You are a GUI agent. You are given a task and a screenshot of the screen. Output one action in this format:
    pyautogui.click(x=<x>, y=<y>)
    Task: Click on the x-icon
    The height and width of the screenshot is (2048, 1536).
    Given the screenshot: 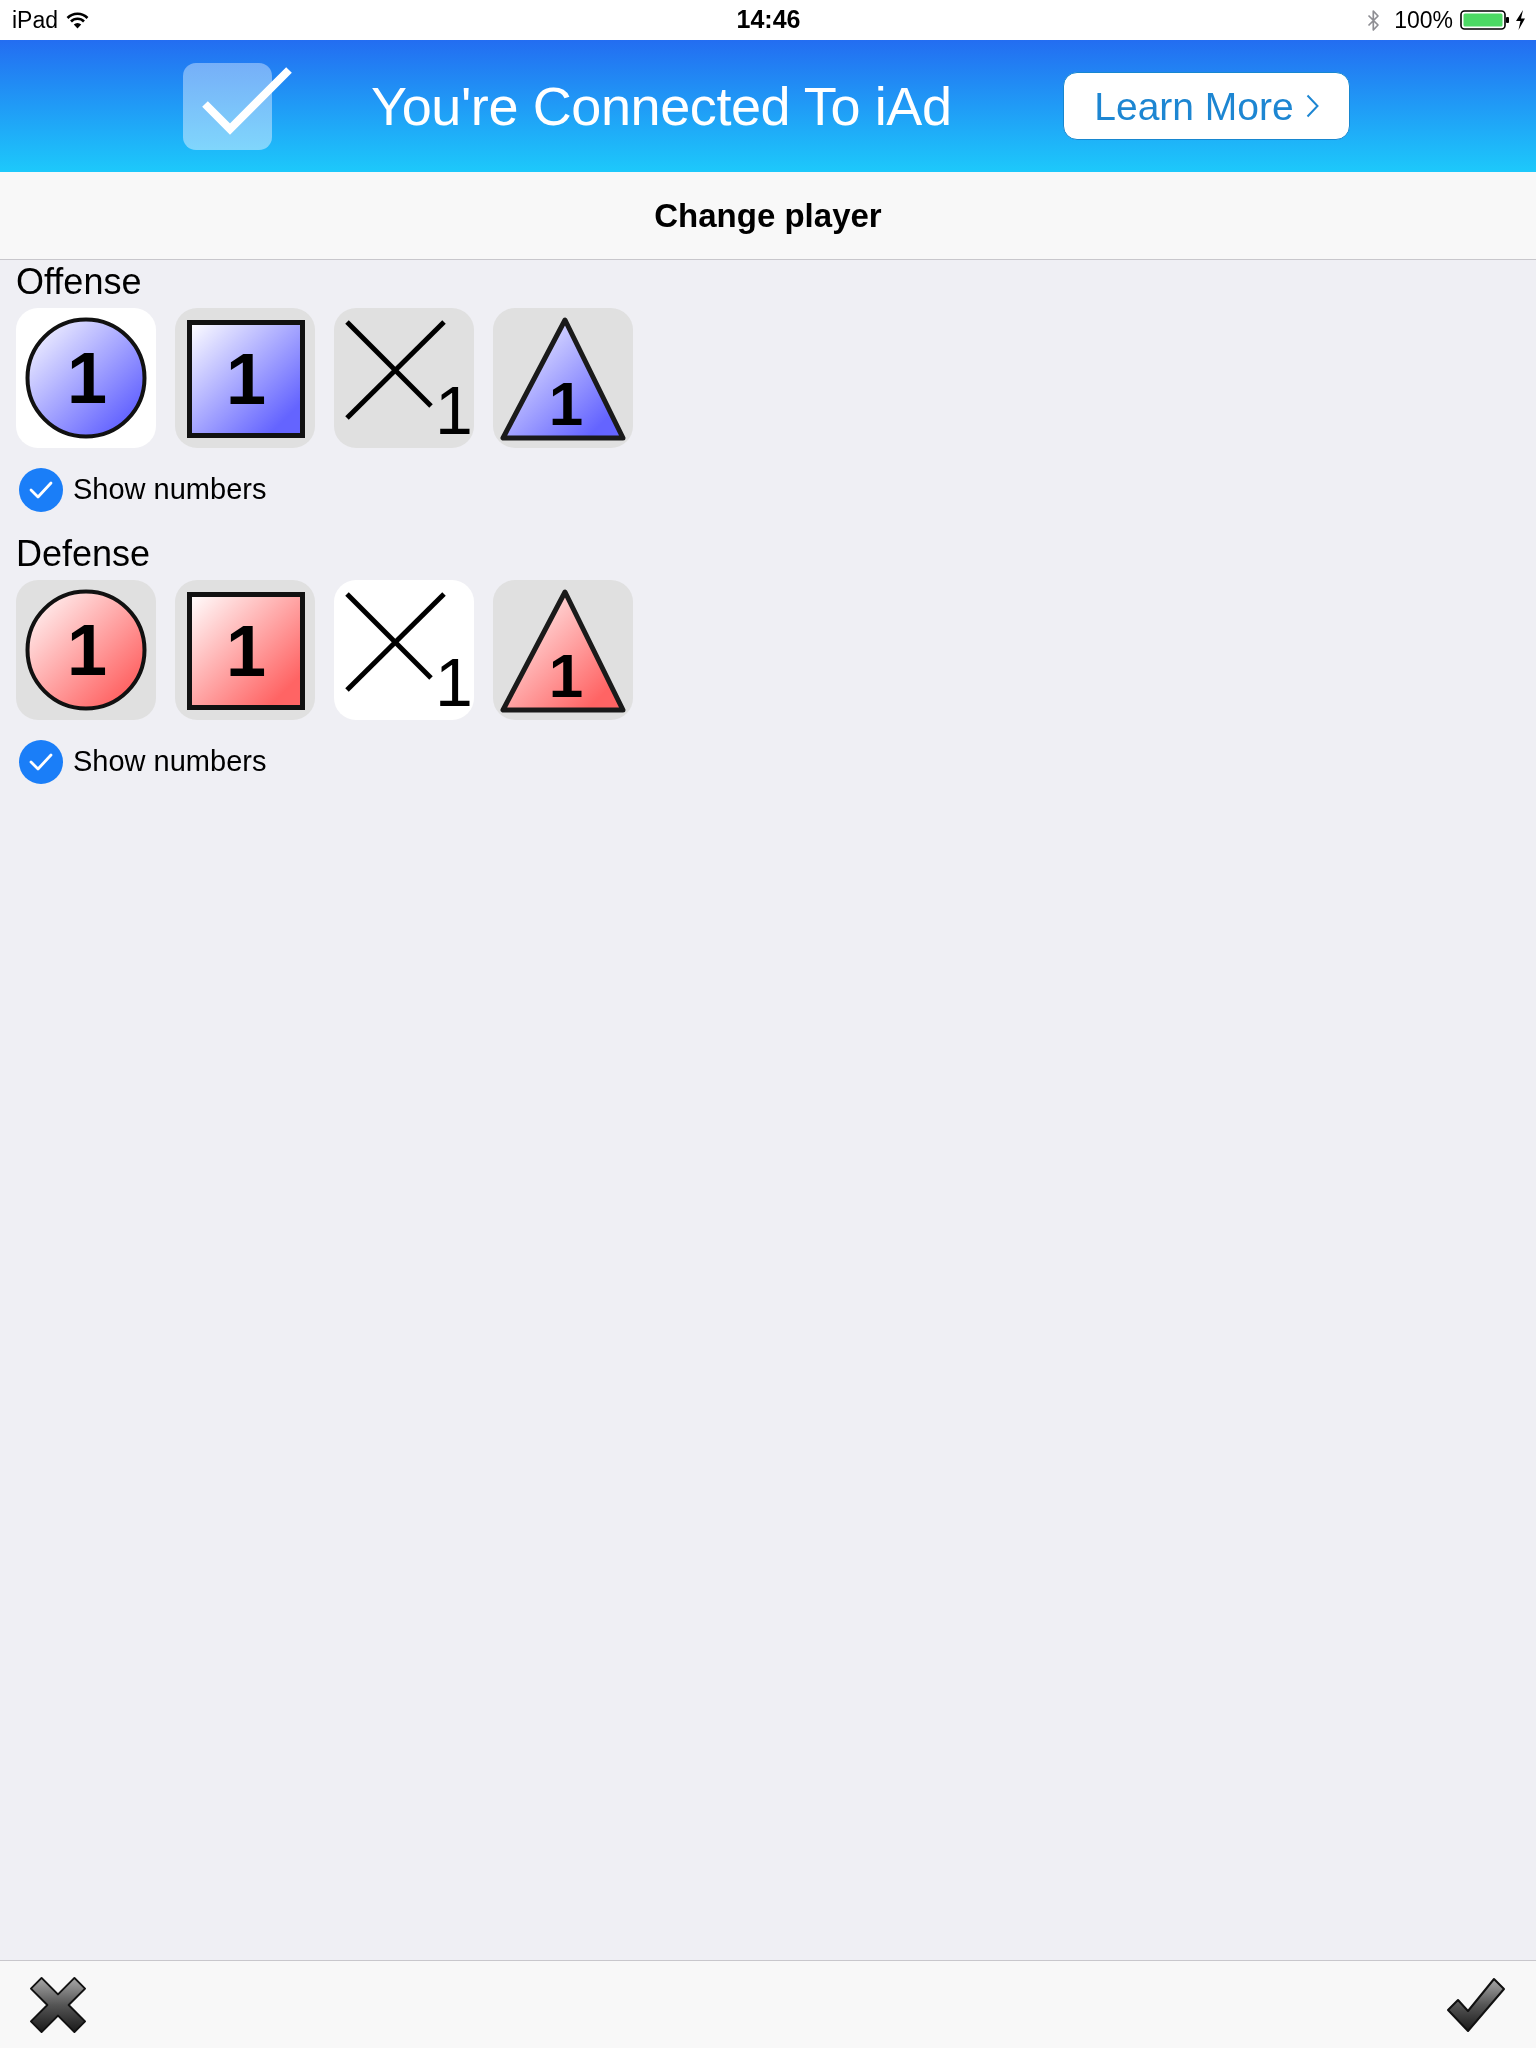 What is the action you would take?
    pyautogui.click(x=58, y=2004)
    